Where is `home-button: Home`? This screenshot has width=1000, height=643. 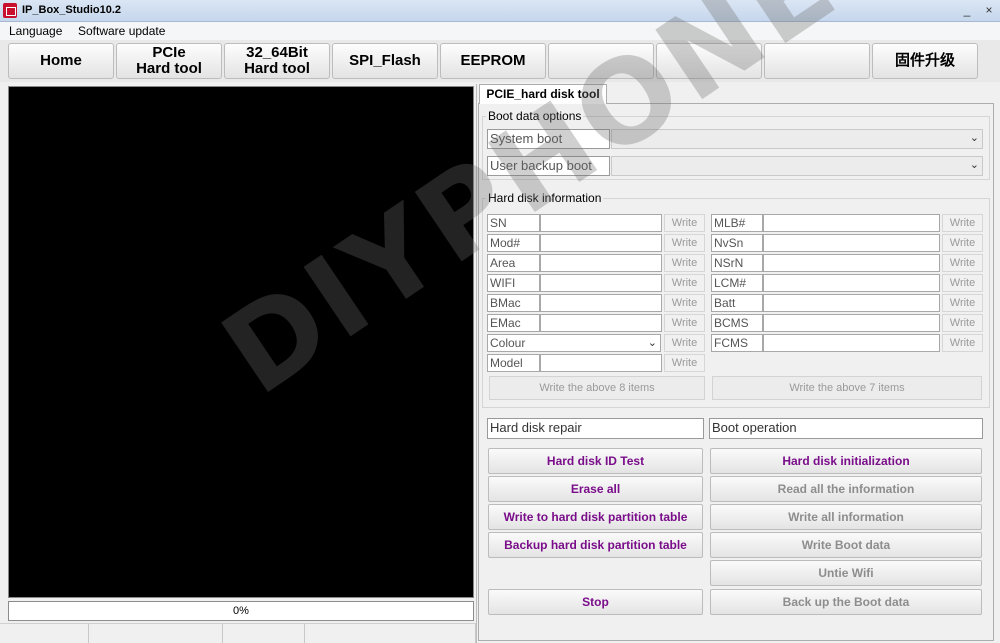 home-button: Home is located at coordinates (61, 61).